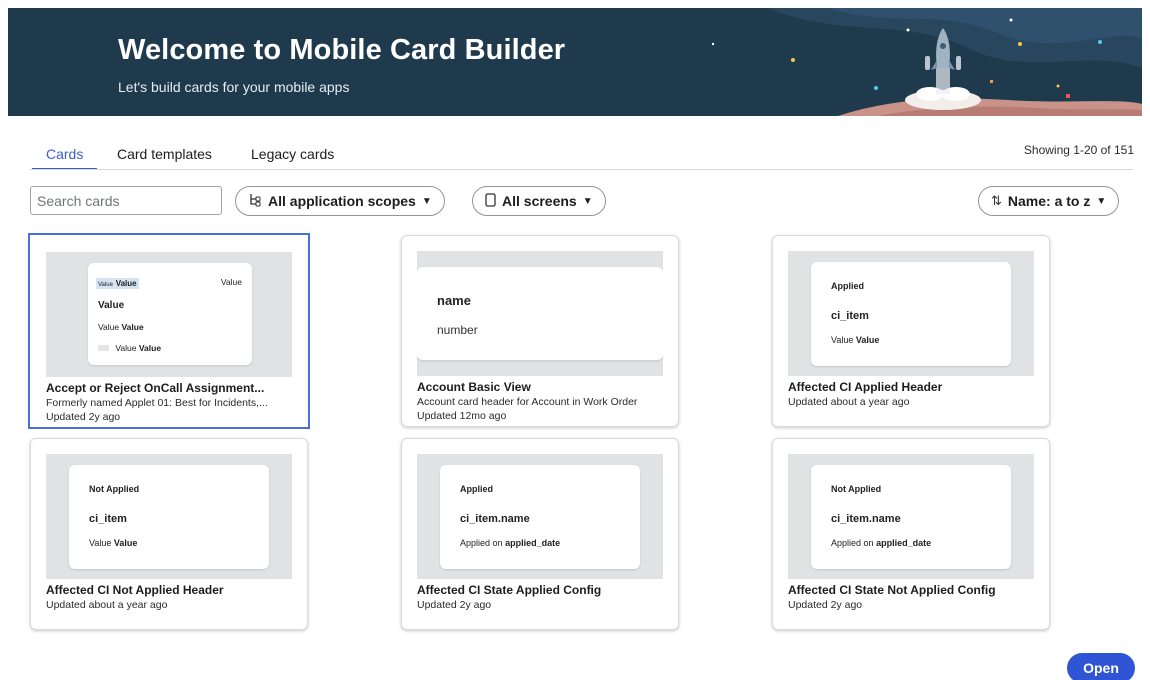 The height and width of the screenshot is (680, 1150). Describe the element at coordinates (164, 154) in the screenshot. I see `tab-card-templates: Card templates` at that location.